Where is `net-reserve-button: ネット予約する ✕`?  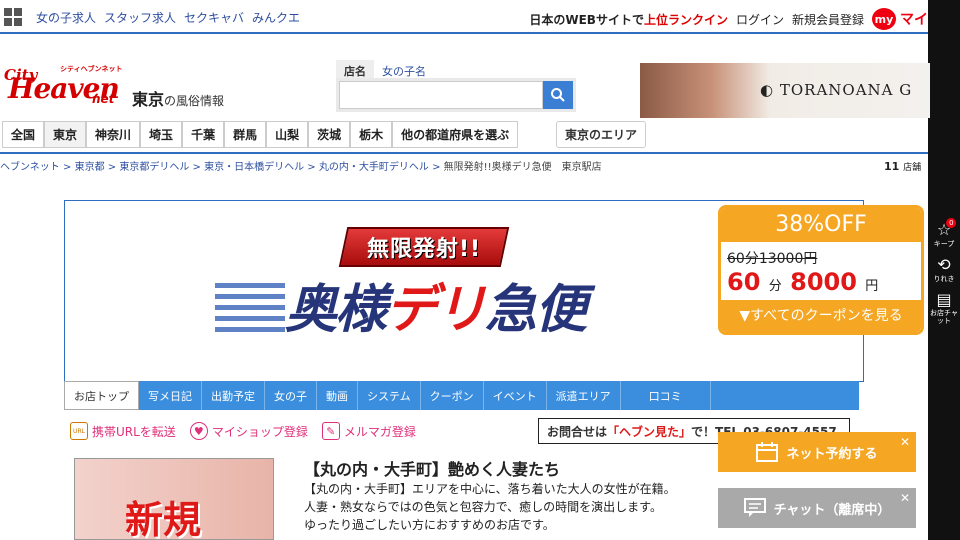
net-reserve-button: ネット予約する ✕ is located at coordinates (817, 452).